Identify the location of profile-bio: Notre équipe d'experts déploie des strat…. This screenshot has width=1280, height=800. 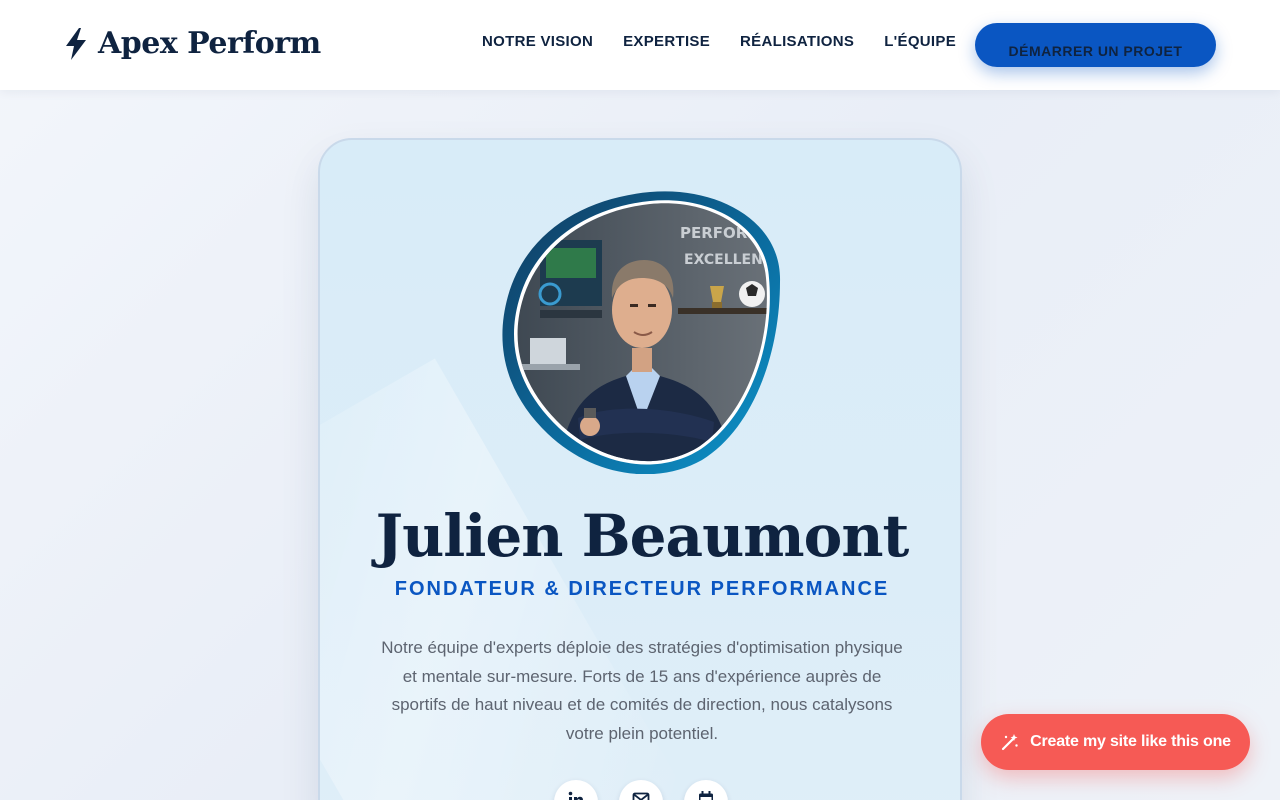
(642, 690).